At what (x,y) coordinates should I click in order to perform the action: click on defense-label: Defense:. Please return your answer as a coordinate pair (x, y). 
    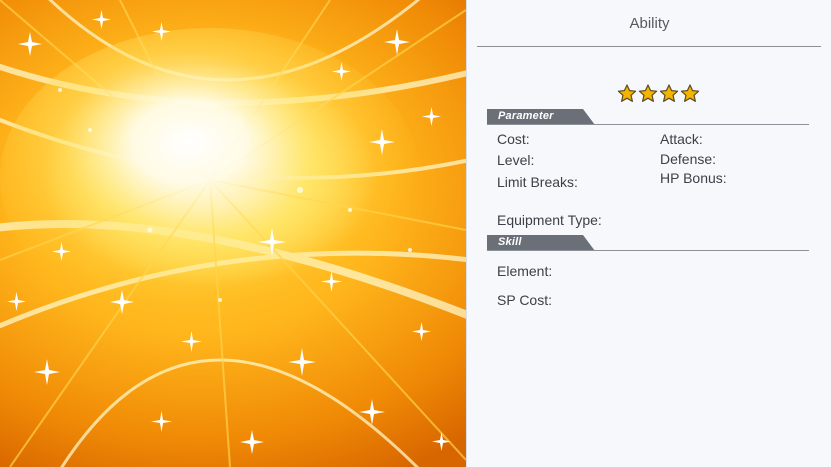
    Looking at the image, I should click on (688, 159).